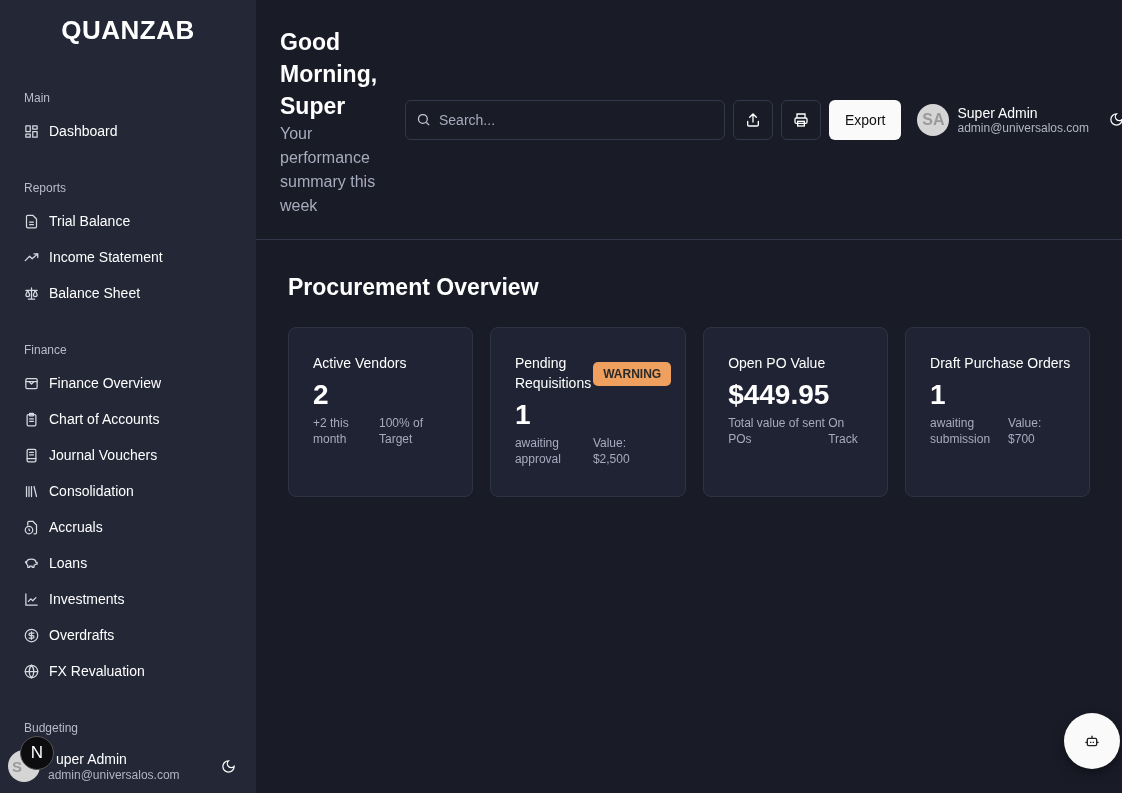 The image size is (1122, 793). Describe the element at coordinates (553, 373) in the screenshot. I see `card-title: Pending Requisitions` at that location.